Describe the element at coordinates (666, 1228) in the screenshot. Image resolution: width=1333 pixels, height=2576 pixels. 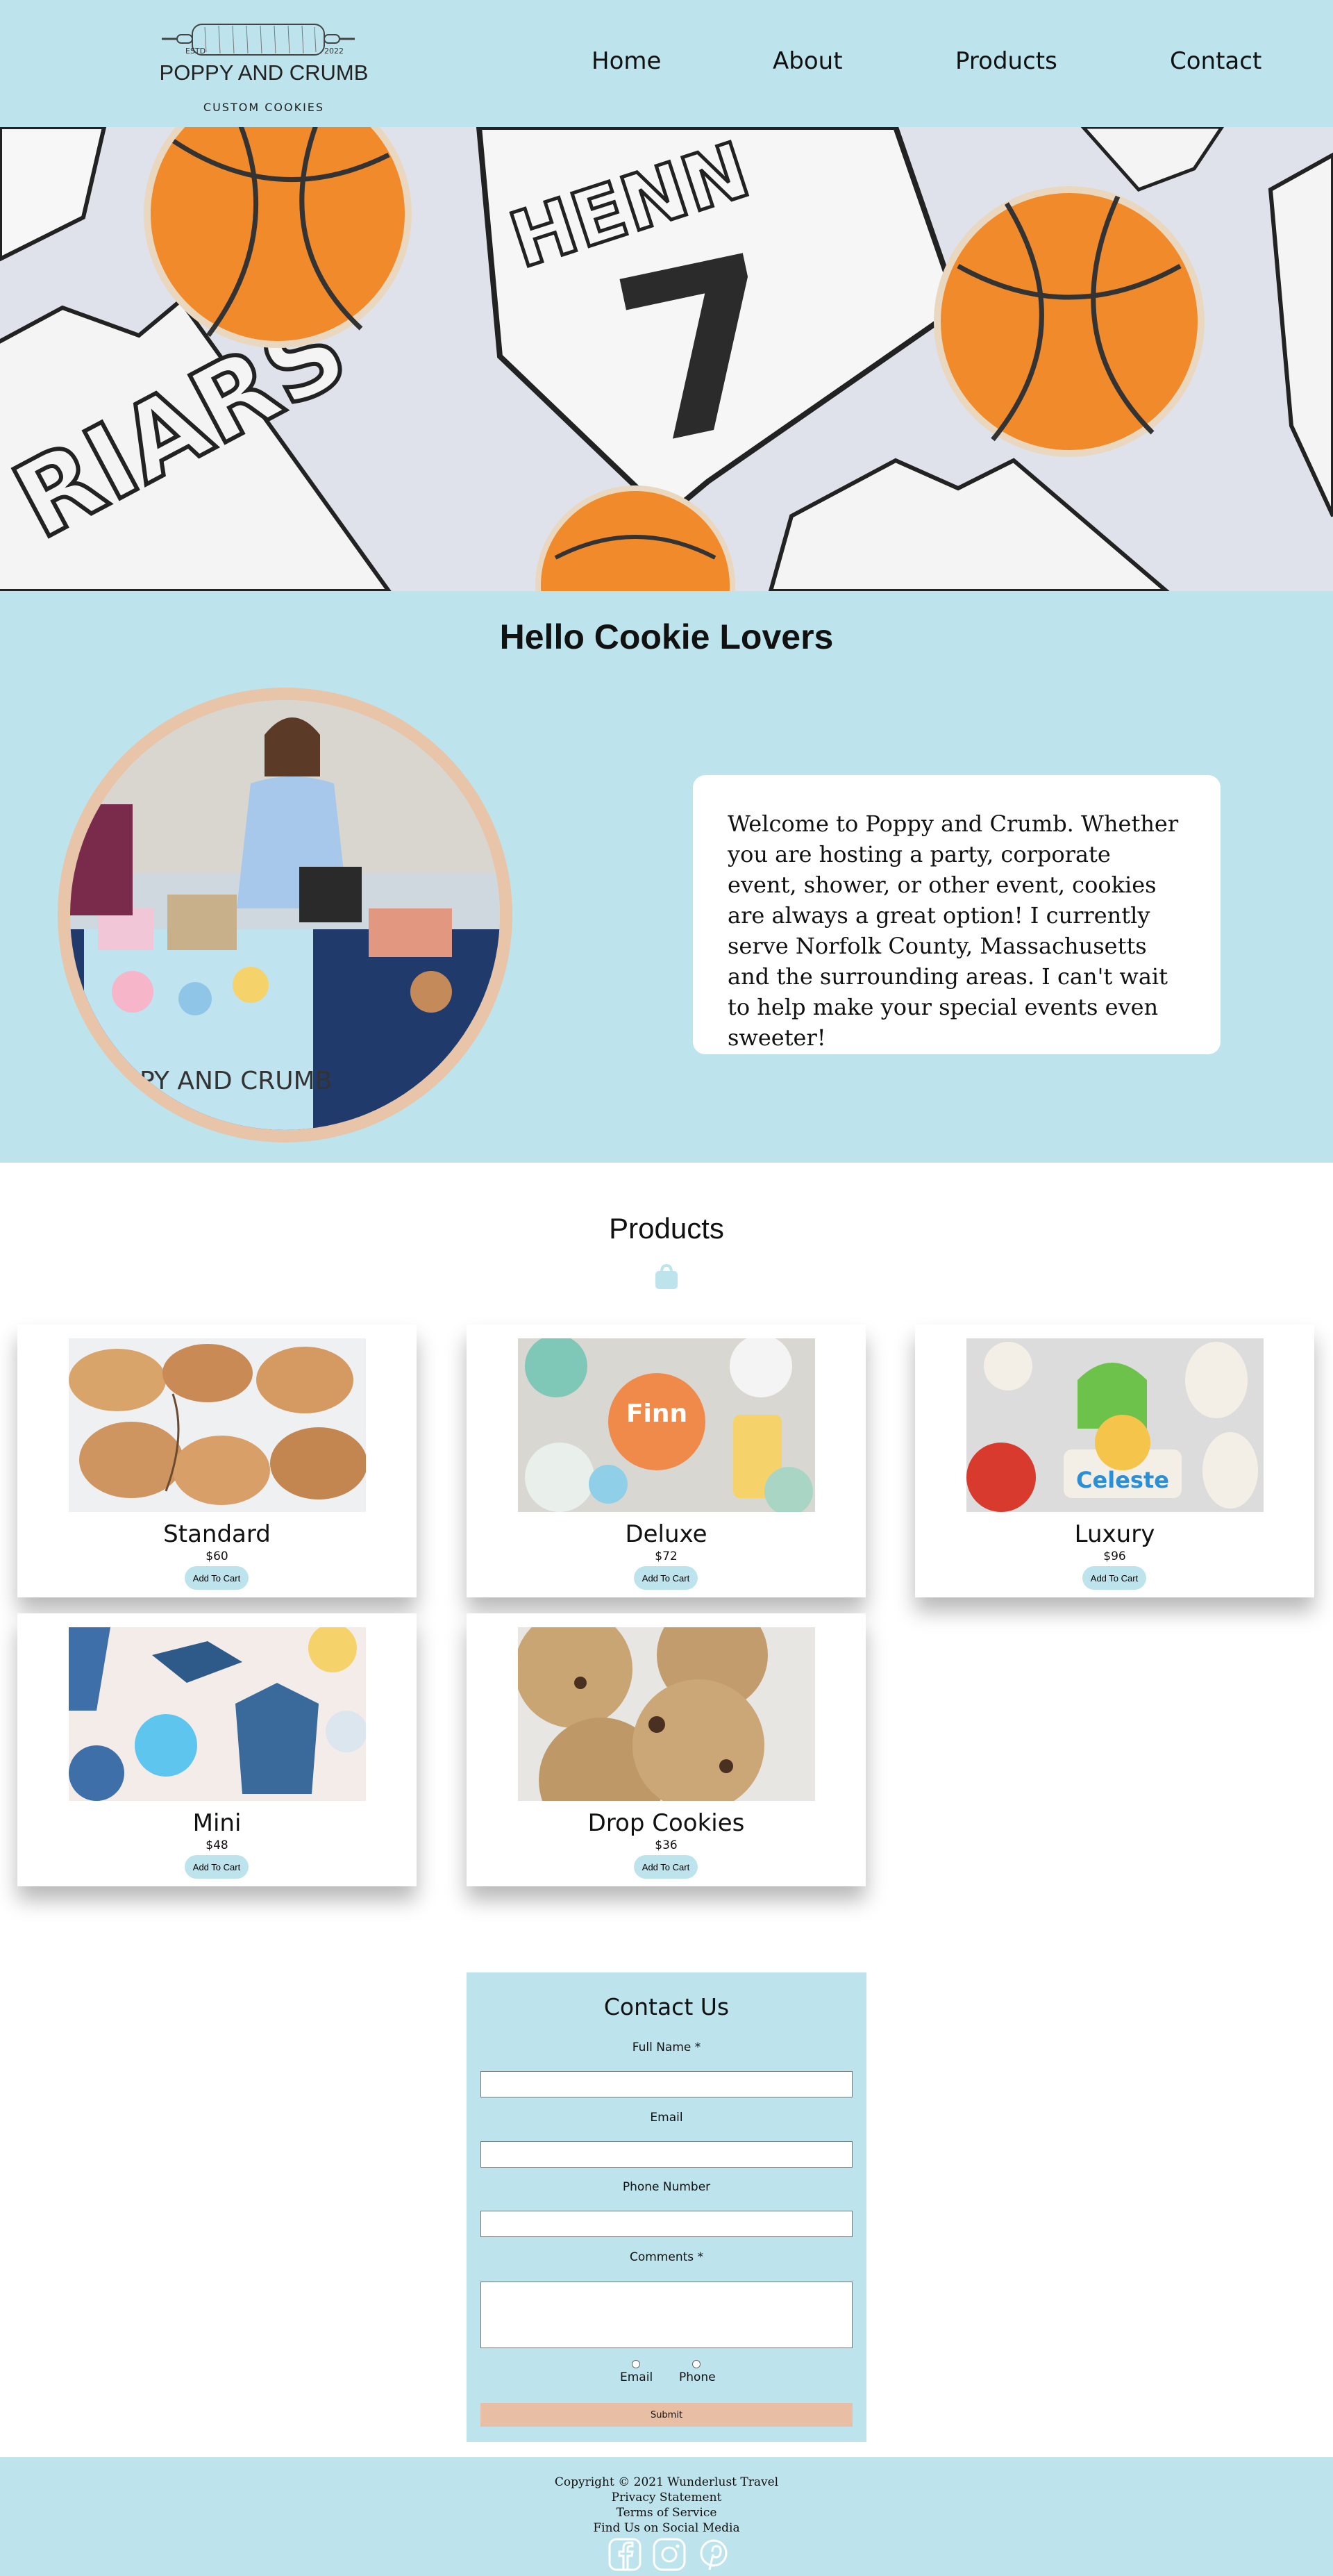
I see `products-title: Products` at that location.